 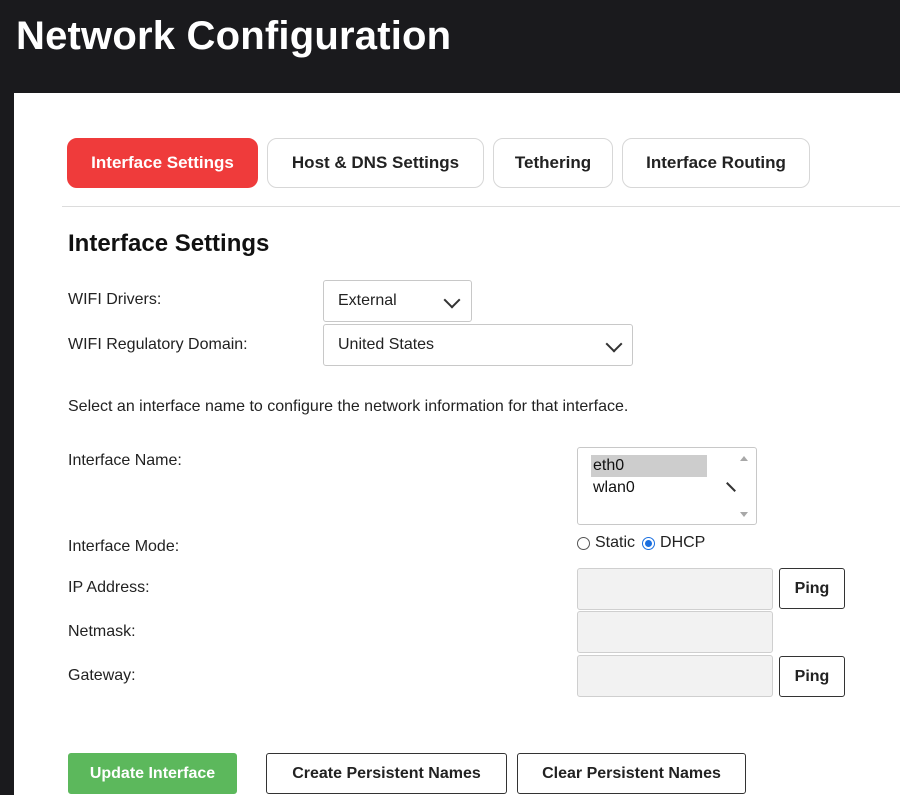 What do you see at coordinates (481, 206) in the screenshot?
I see `tabs-divider` at bounding box center [481, 206].